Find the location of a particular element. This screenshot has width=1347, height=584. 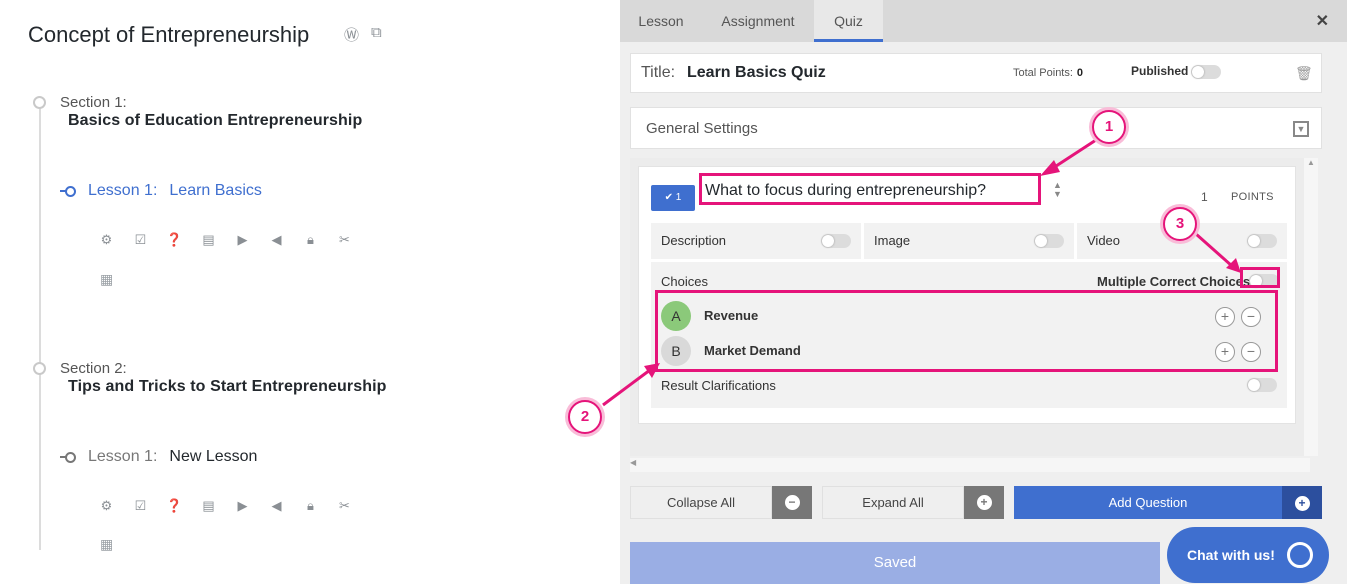

section-name: Basics of Education Entrepreneurship is located at coordinates (215, 121).